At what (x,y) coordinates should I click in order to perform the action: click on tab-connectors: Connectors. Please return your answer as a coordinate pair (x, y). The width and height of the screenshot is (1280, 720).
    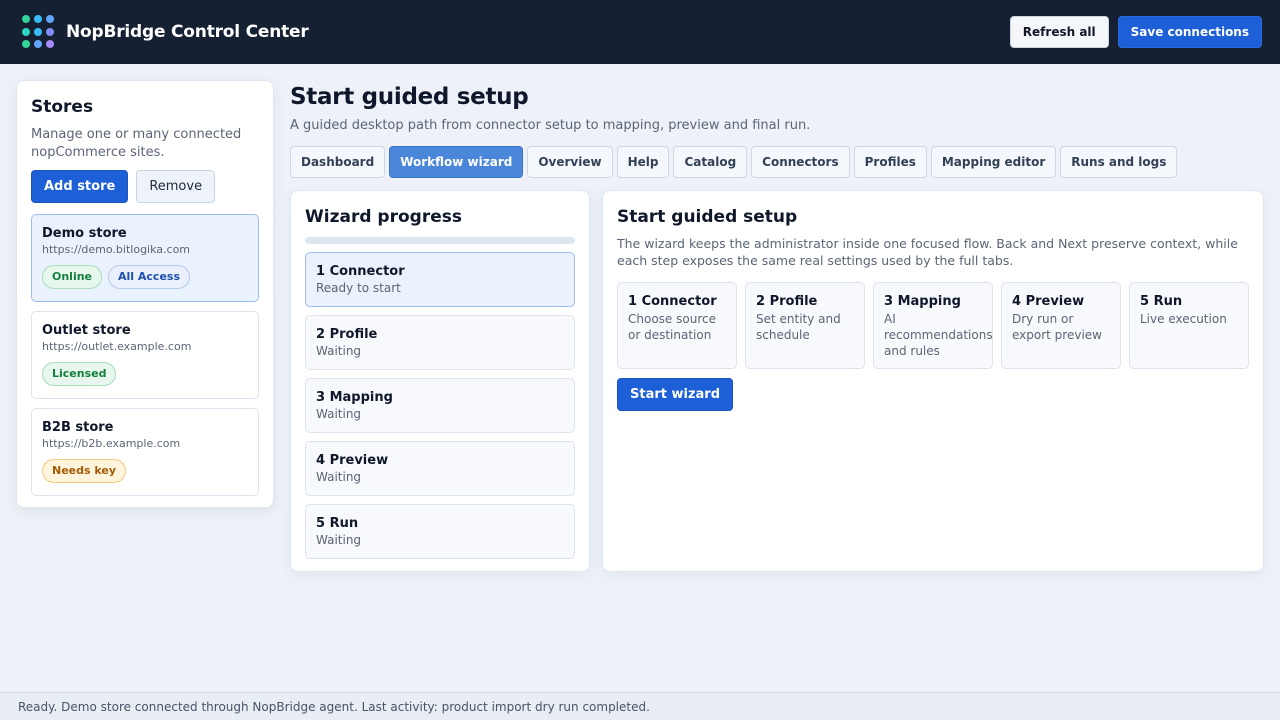
    Looking at the image, I should click on (800, 162).